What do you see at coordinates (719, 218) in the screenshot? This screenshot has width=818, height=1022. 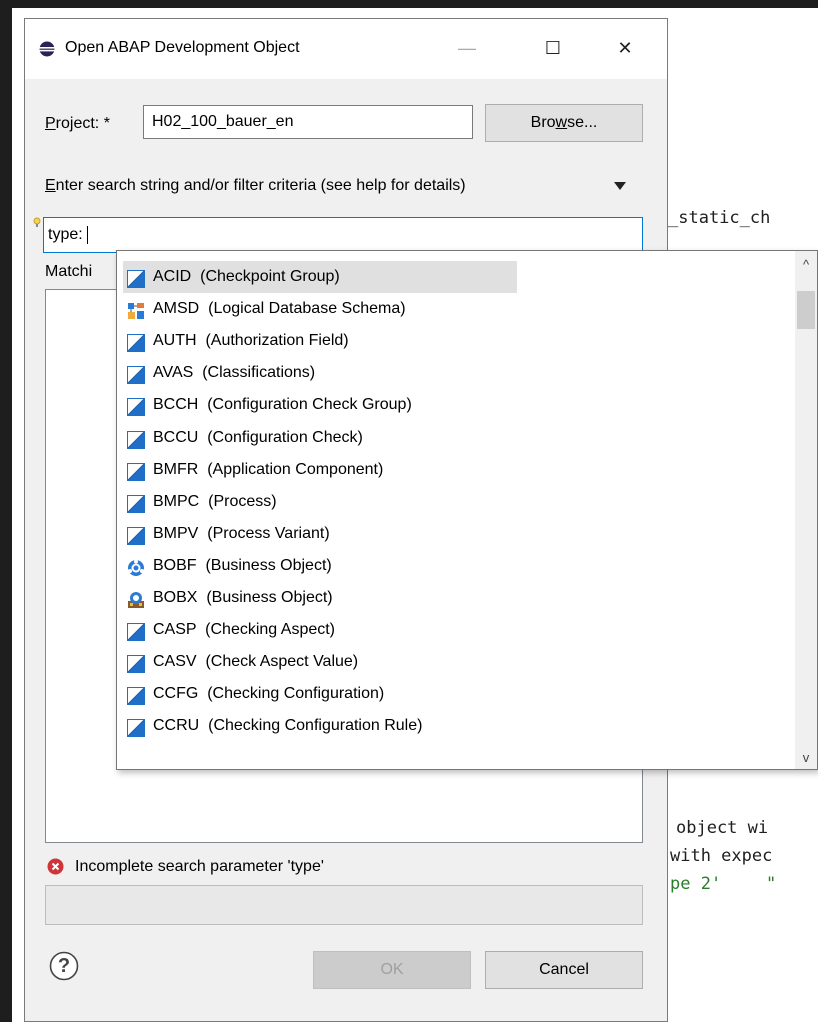 I see `code-line: _static_ch` at bounding box center [719, 218].